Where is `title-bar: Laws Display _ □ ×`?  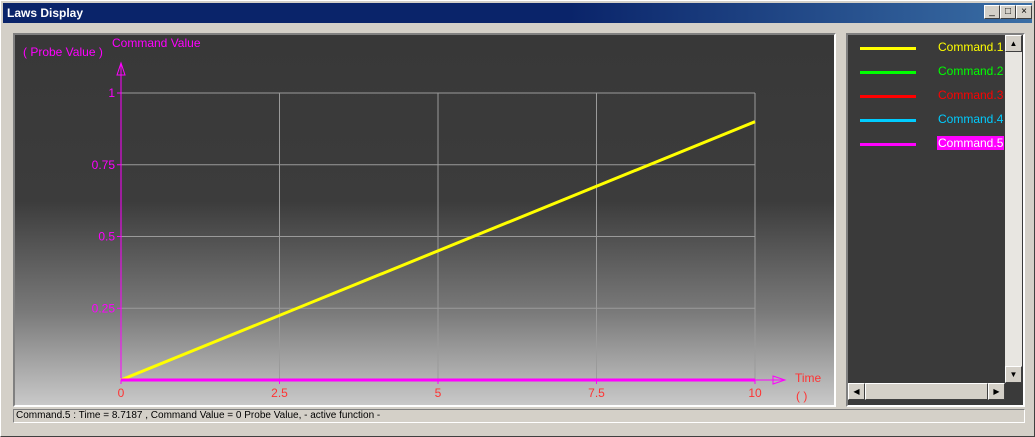 title-bar: Laws Display _ □ × is located at coordinates (517, 13).